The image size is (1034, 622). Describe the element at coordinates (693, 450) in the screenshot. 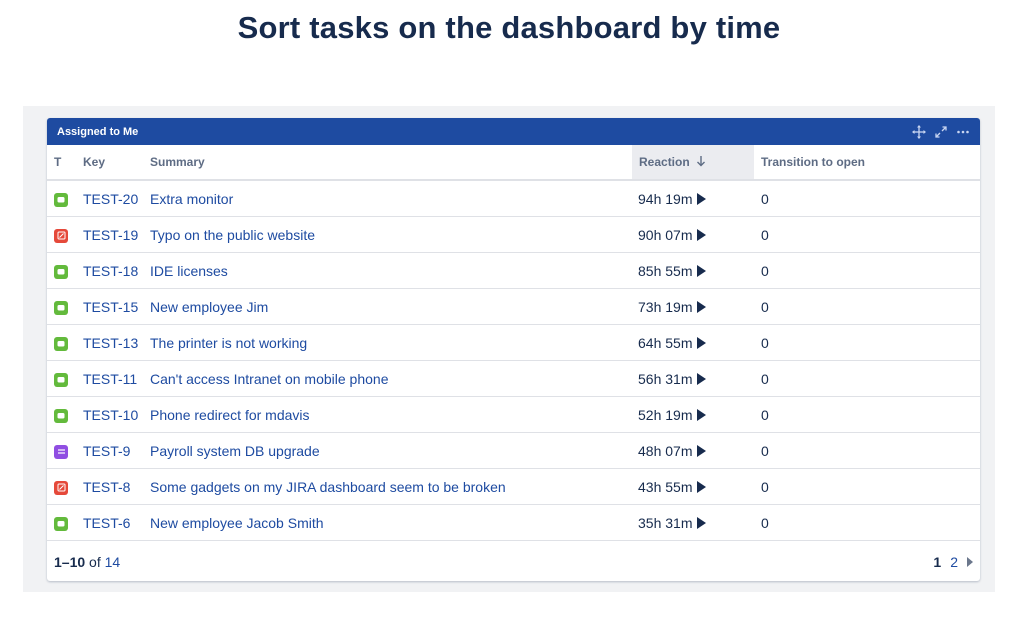

I see `reaction-cell: 48h 07m` at that location.